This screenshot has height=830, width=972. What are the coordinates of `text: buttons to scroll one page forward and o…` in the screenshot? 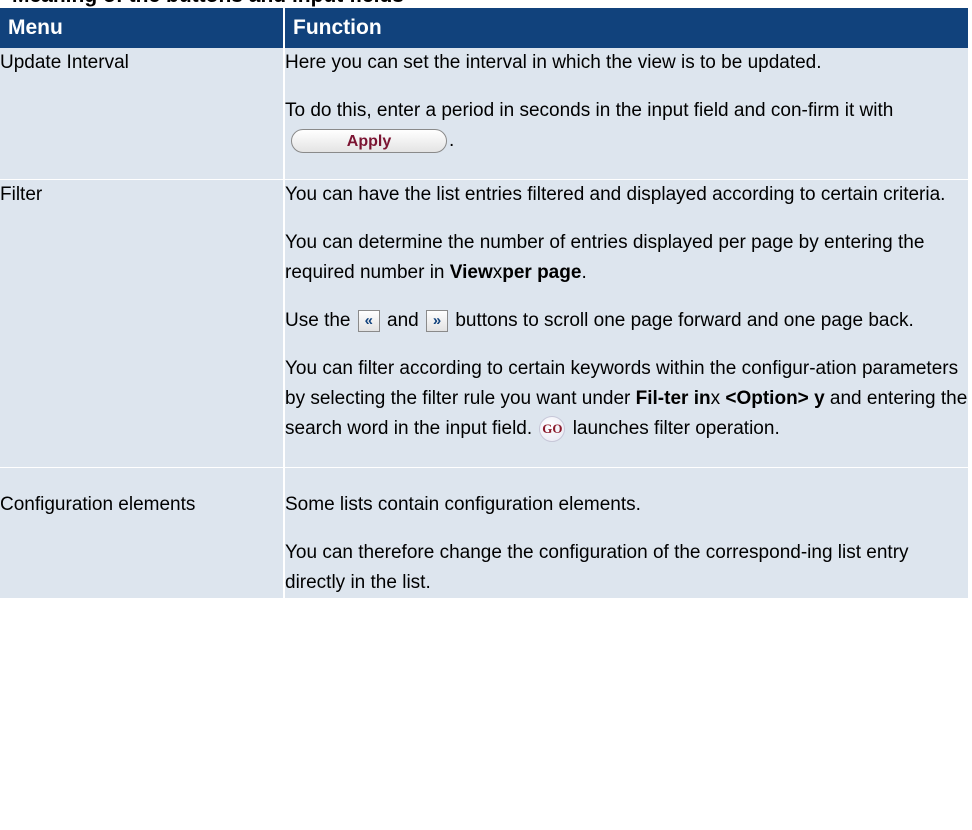 It's located at (684, 320).